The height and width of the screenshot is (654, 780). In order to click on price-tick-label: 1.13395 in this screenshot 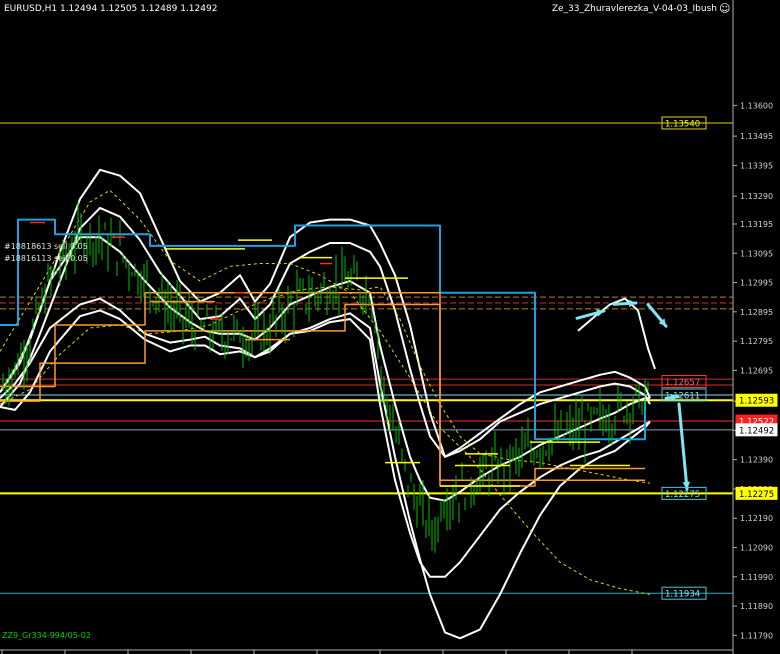, I will do `click(756, 165)`.